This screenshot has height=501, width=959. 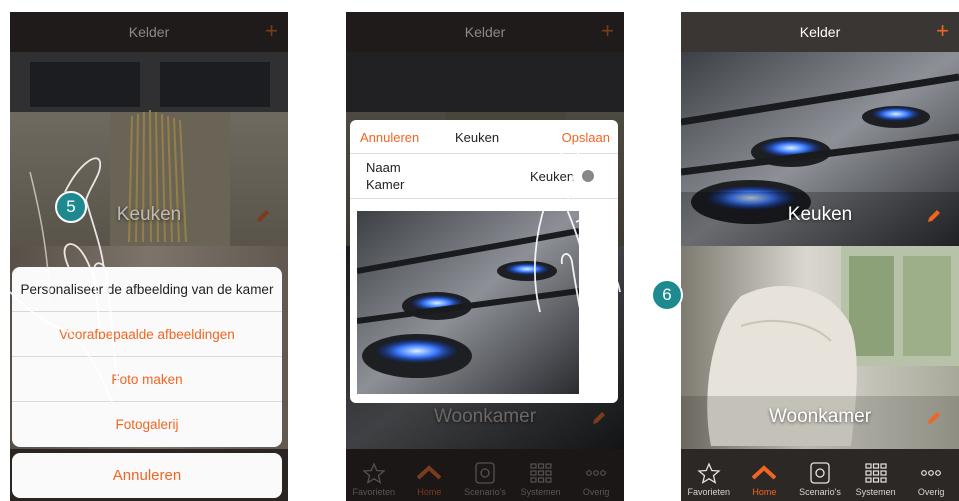 I want to click on dialog-save-button: Opslaan, so click(x=586, y=137).